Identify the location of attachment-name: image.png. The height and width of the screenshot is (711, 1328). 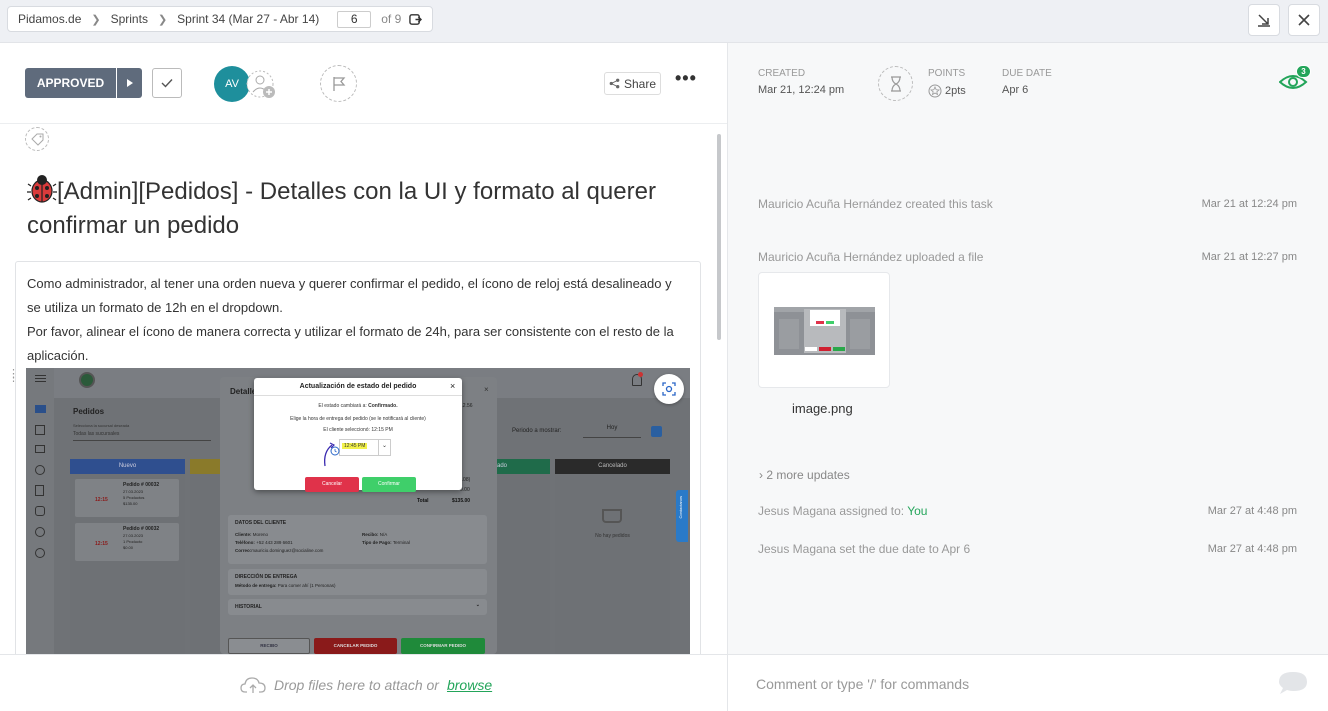
(822, 408).